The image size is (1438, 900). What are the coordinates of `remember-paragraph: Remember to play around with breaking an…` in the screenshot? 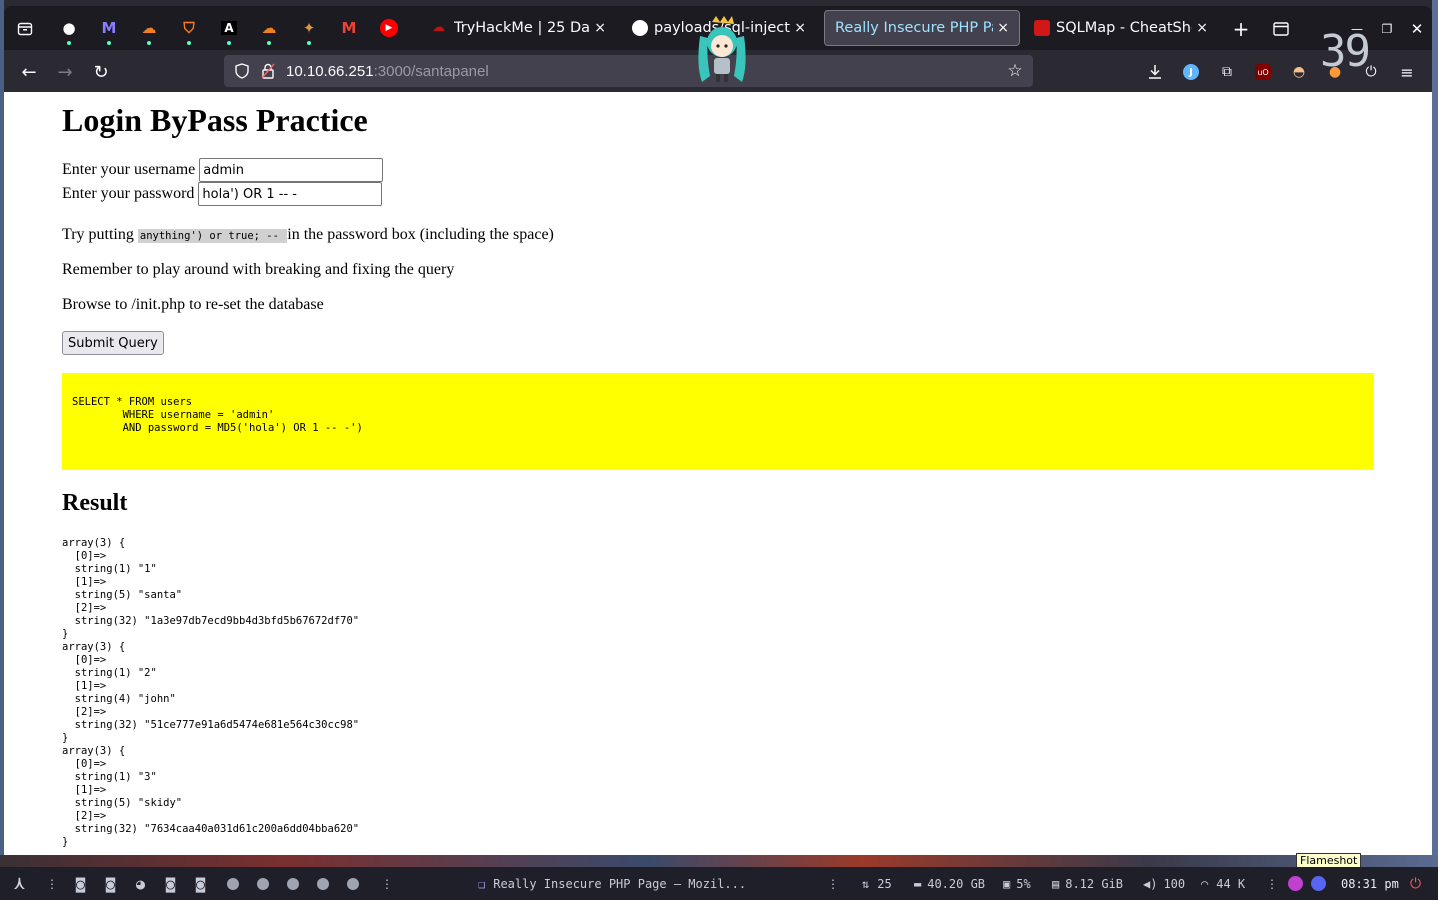 It's located at (258, 269).